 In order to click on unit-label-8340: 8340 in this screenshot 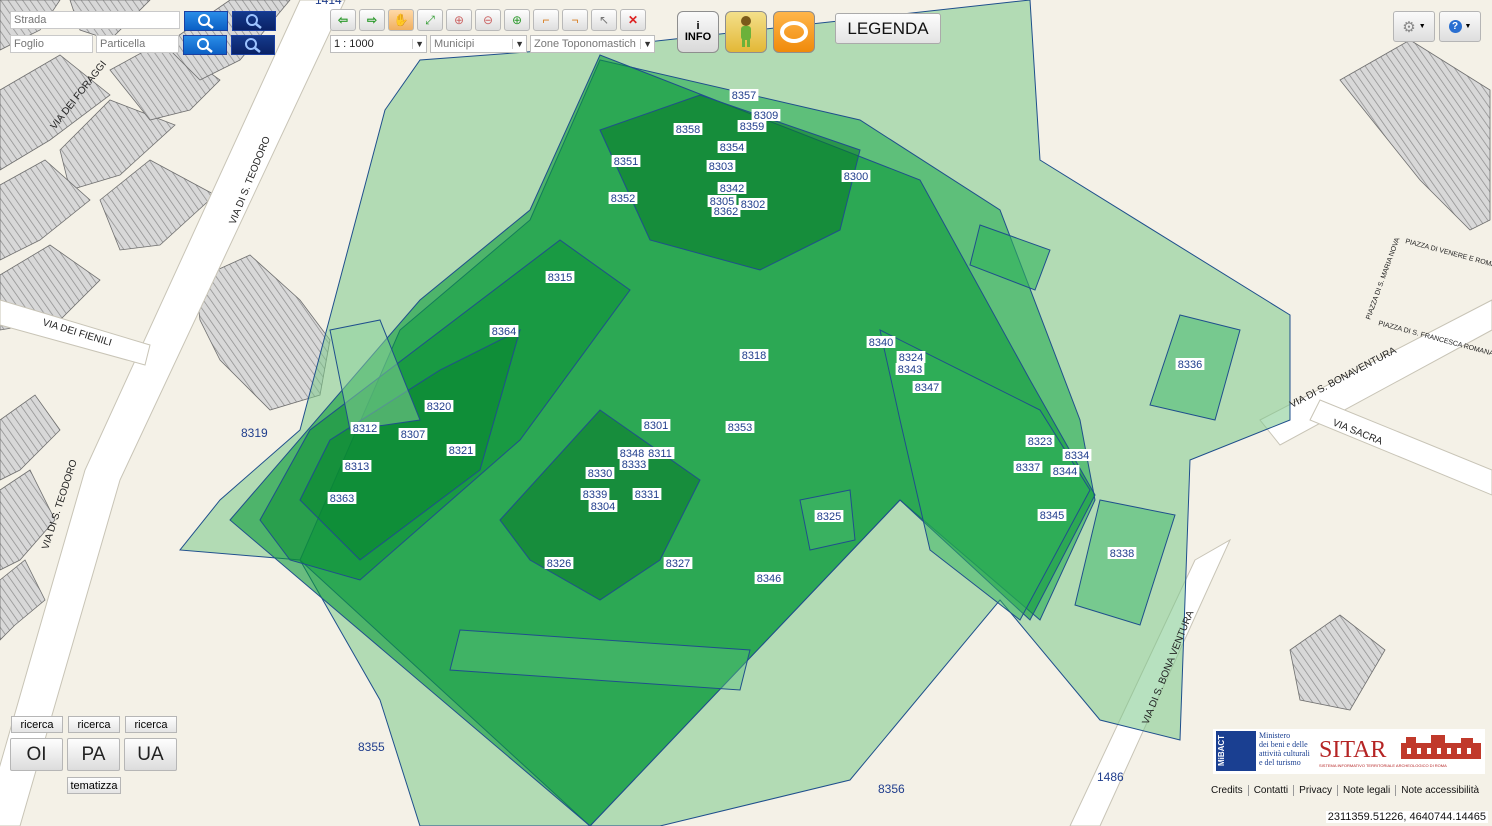, I will do `click(881, 342)`.